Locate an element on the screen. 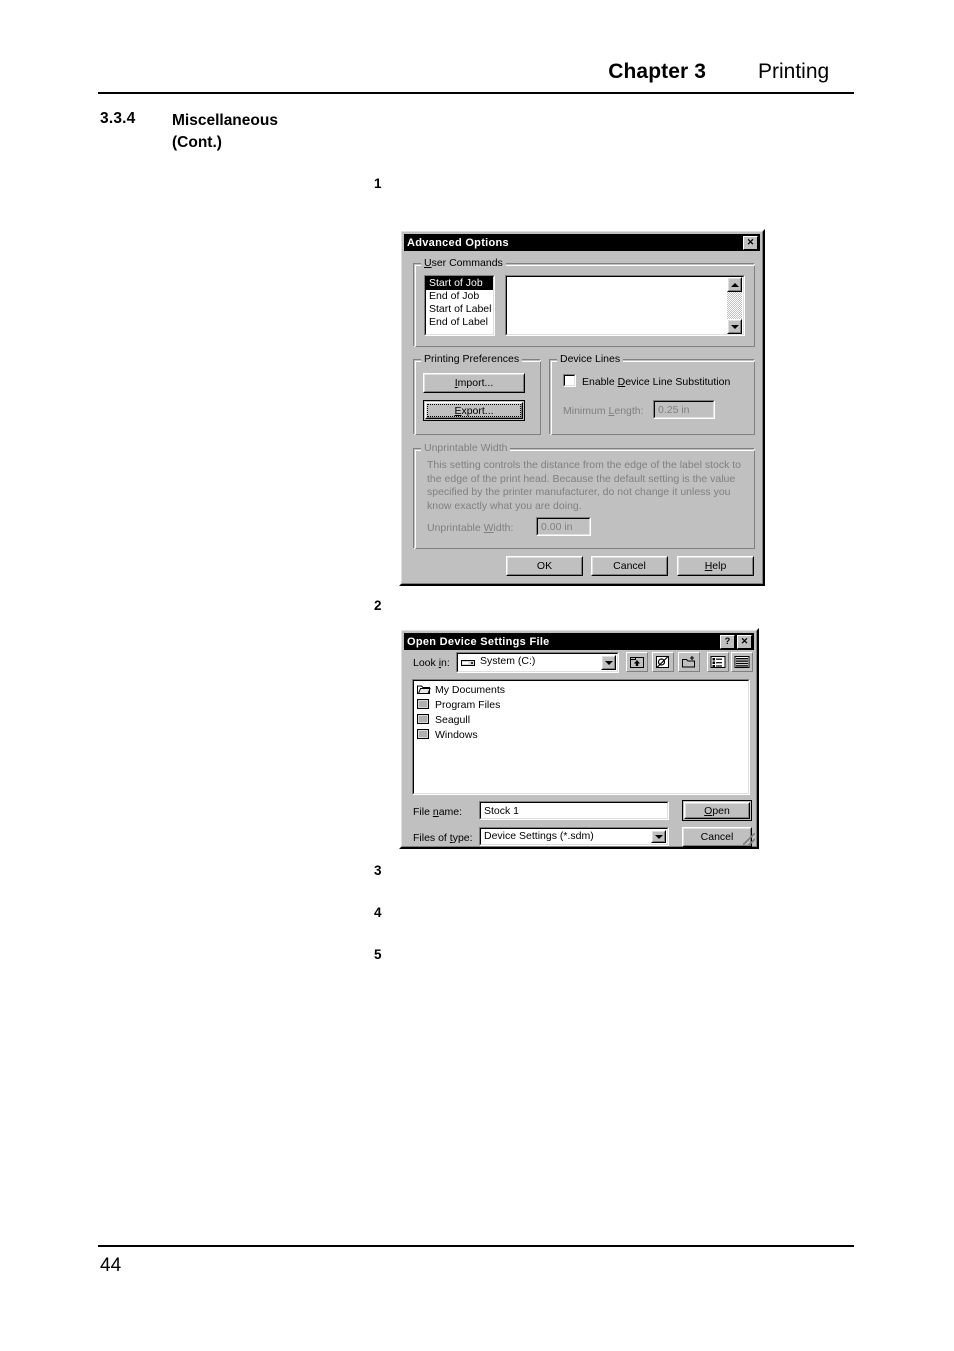 Image resolution: width=954 pixels, height=1351 pixels. hard-drive-icon is located at coordinates (468, 663).